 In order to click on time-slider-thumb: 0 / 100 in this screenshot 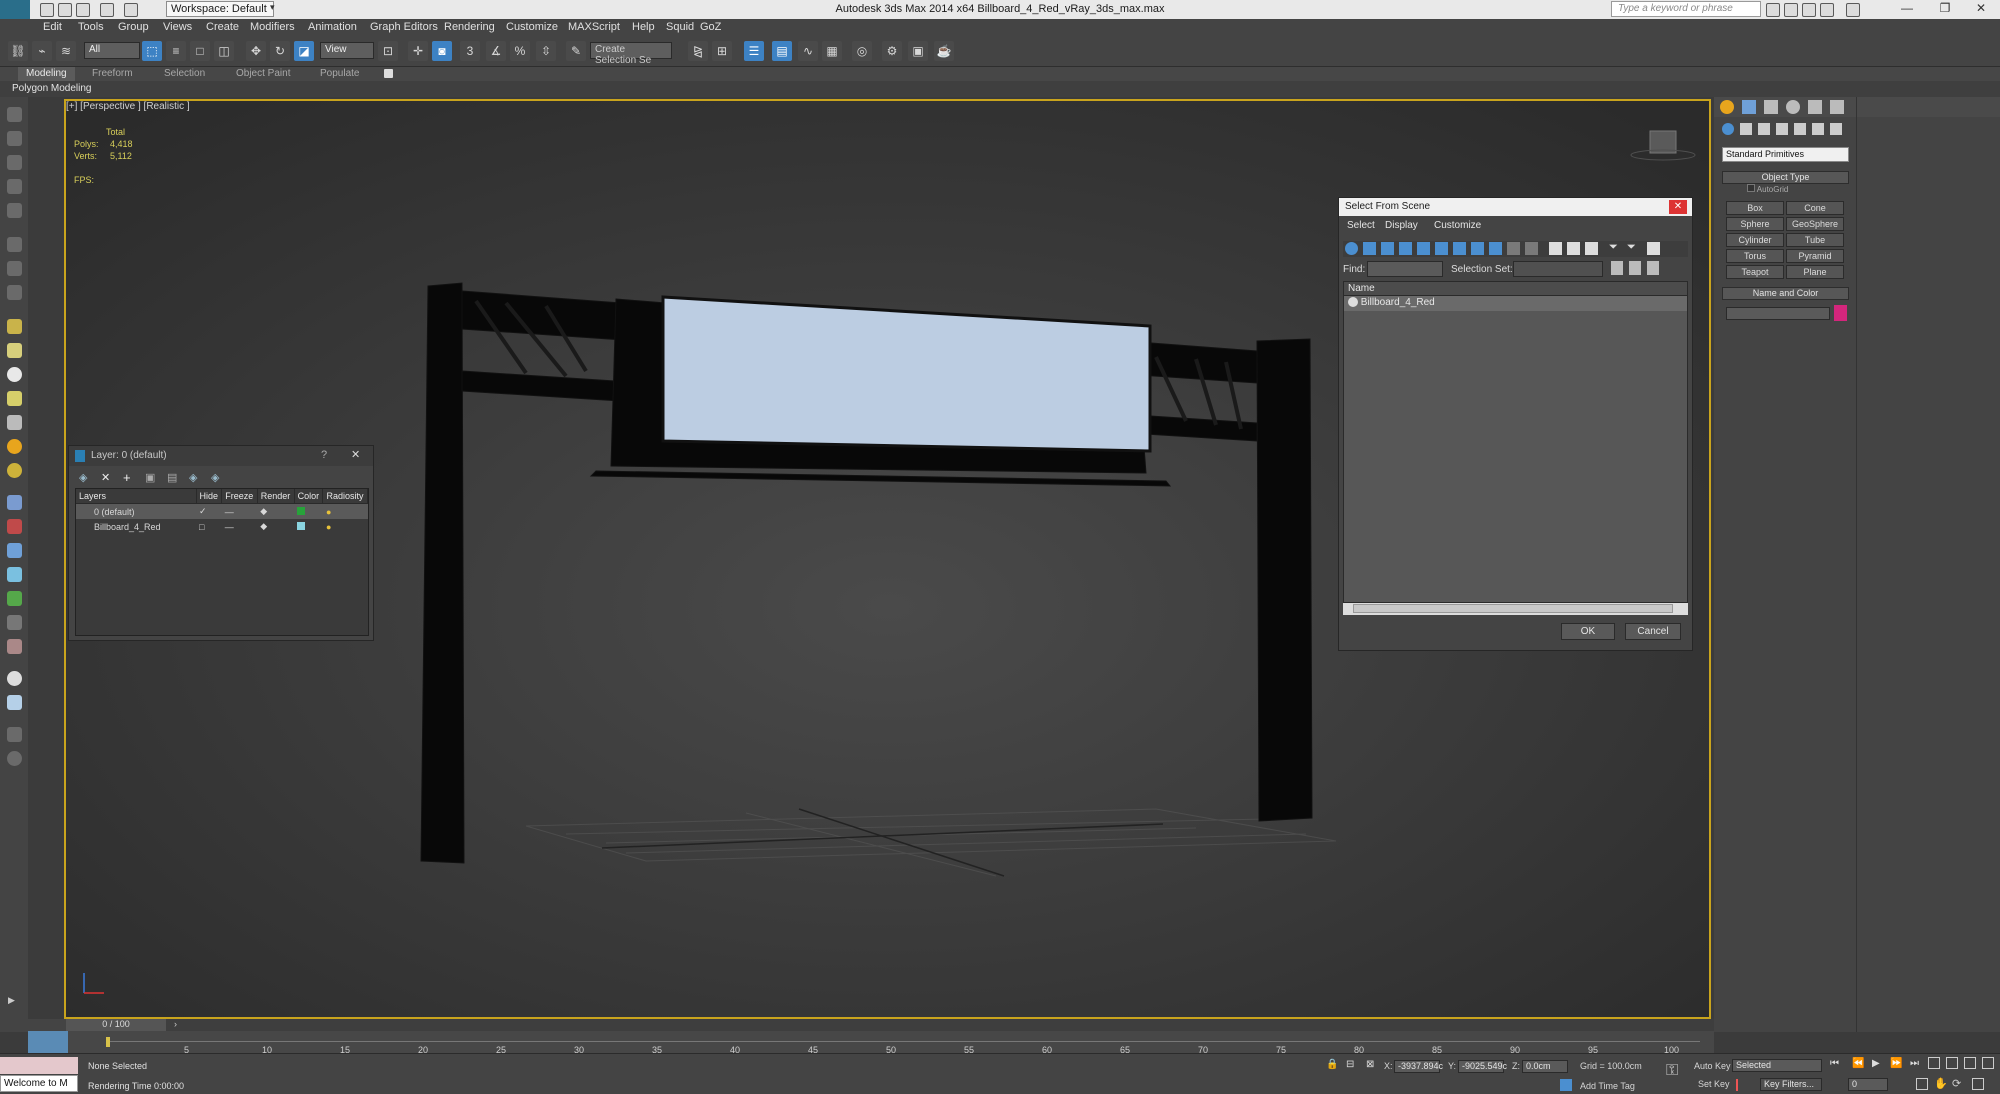, I will do `click(116, 1025)`.